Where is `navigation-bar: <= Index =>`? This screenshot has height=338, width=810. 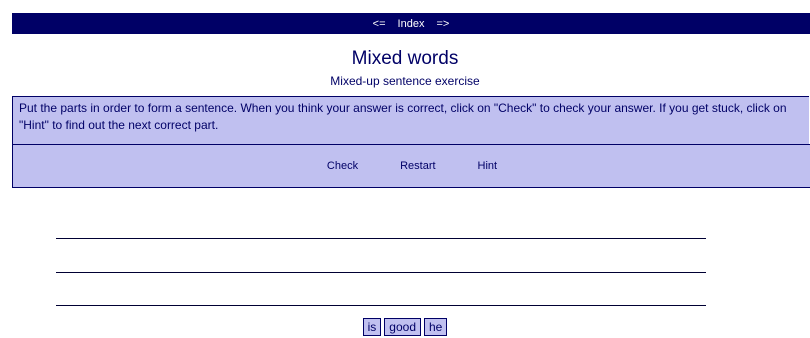 navigation-bar: <= Index => is located at coordinates (411, 23).